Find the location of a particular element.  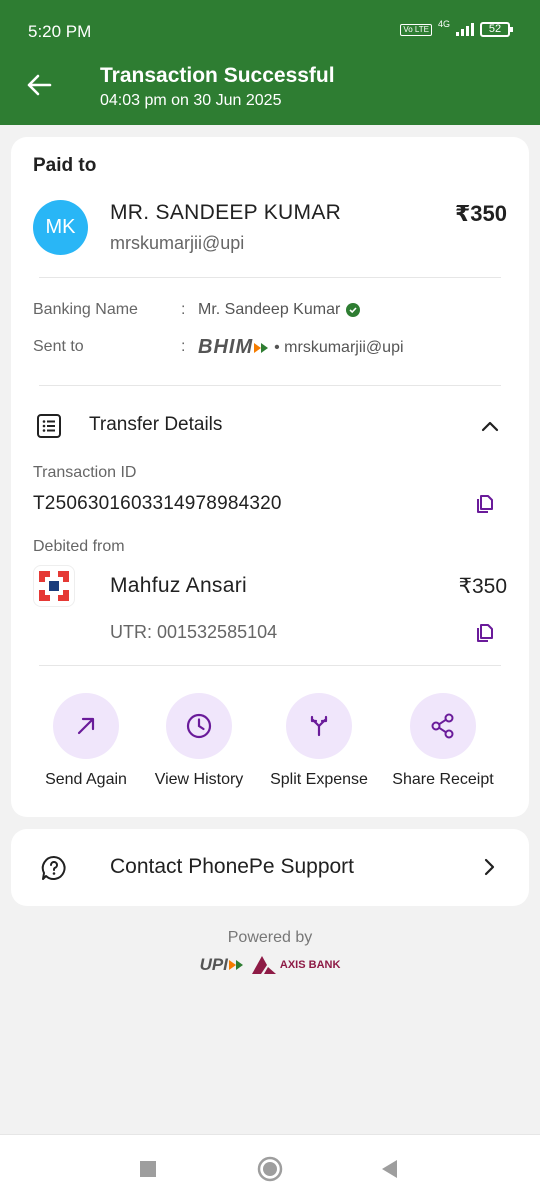

chevron-up-icon is located at coordinates (490, 426).